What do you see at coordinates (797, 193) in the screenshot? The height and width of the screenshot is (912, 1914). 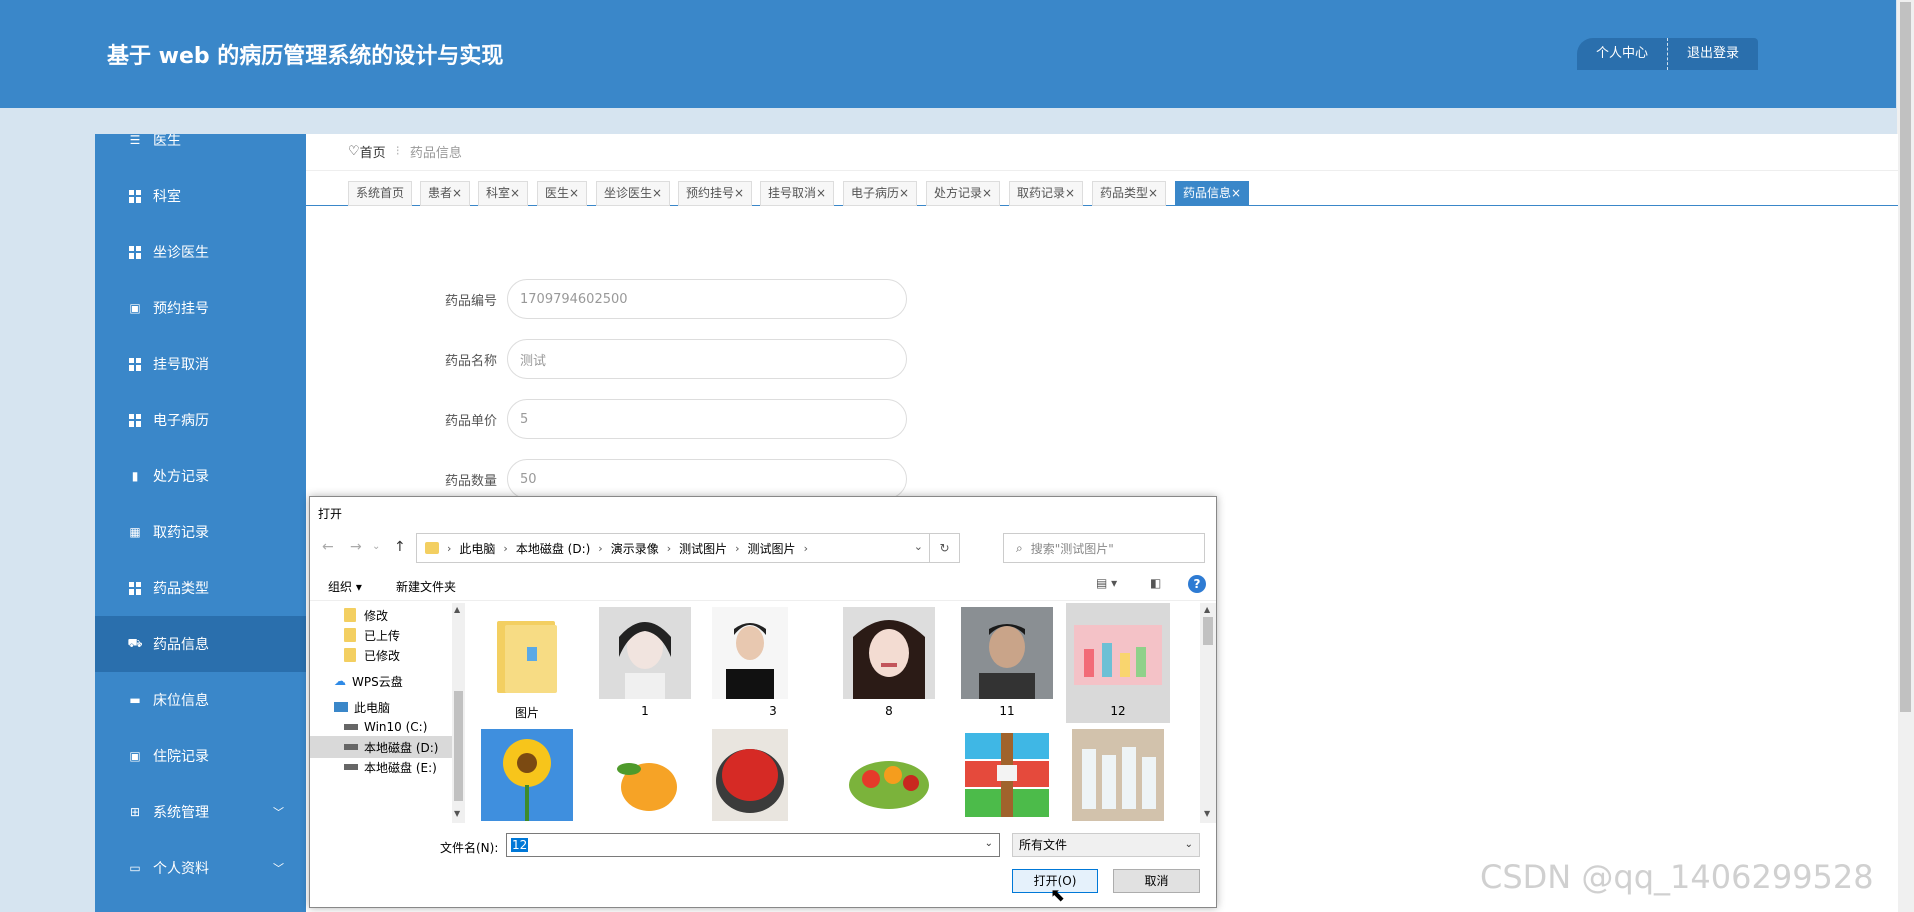 I see `tab-cancel-registration: 挂号取消×` at bounding box center [797, 193].